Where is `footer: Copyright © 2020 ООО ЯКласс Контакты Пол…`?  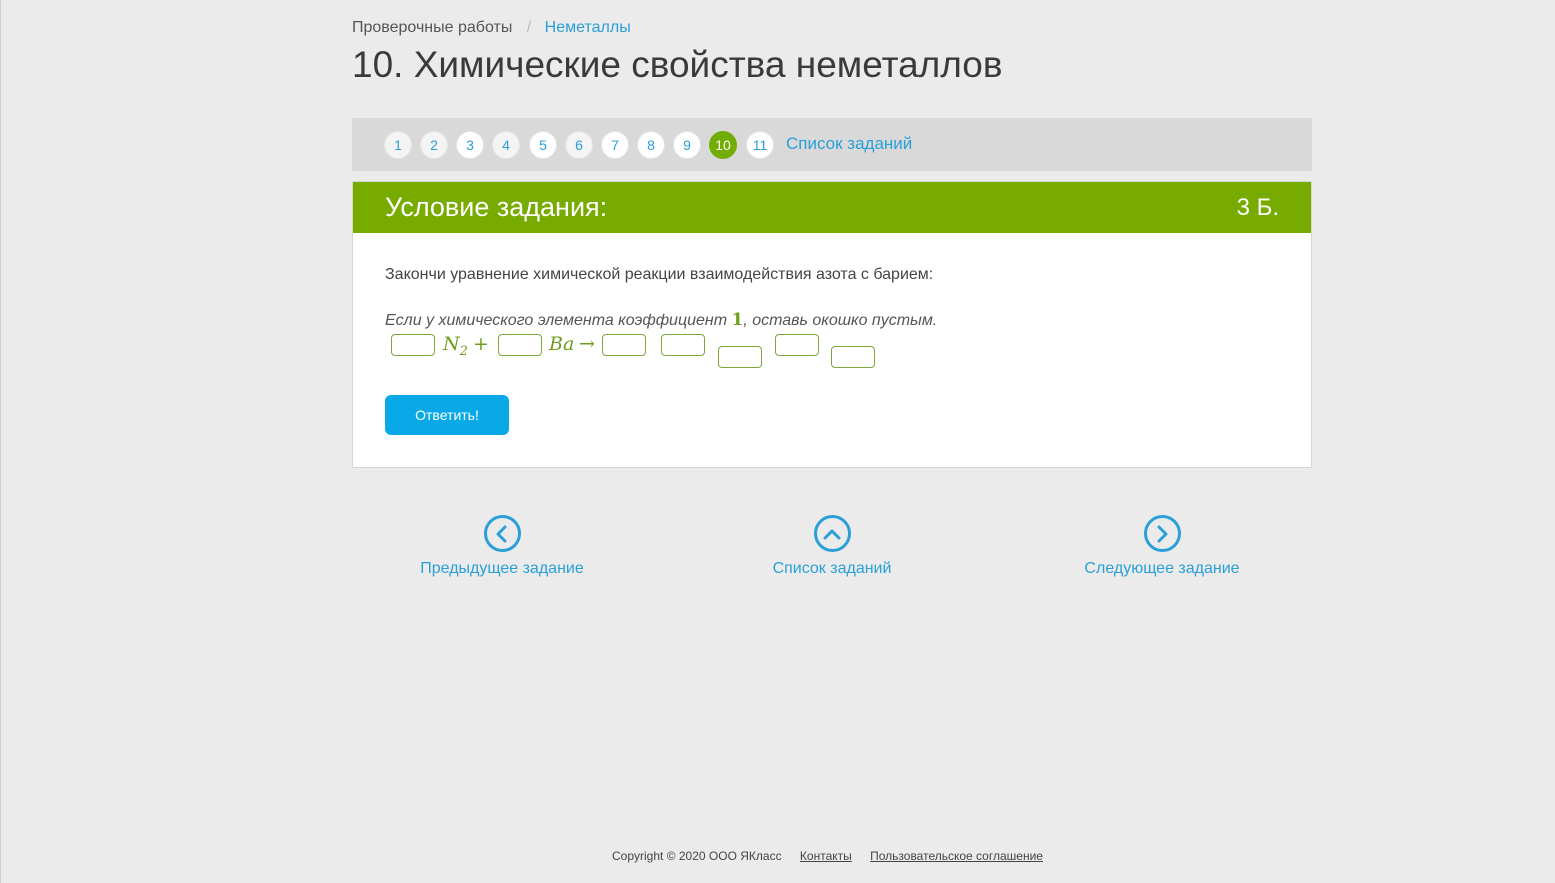 footer: Copyright © 2020 ООО ЯКласс Контакты Пол… is located at coordinates (827, 856).